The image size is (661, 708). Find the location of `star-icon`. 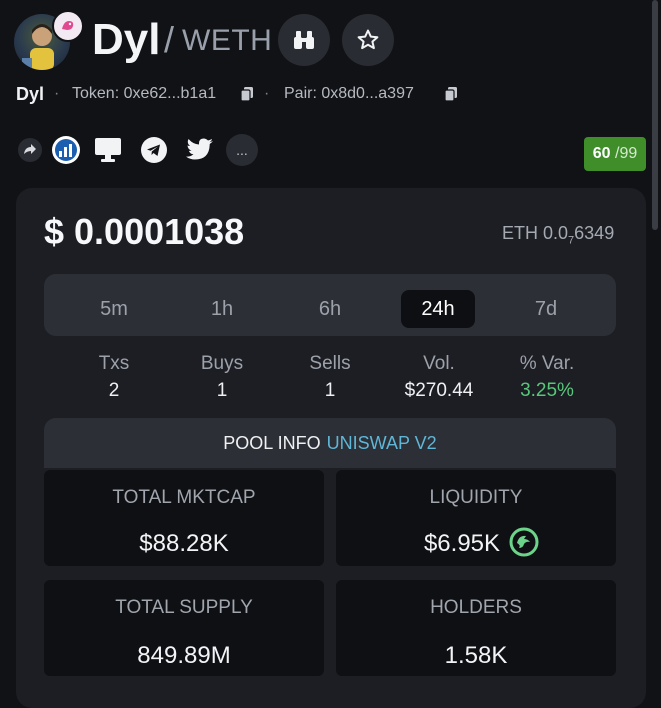

star-icon is located at coordinates (368, 39).